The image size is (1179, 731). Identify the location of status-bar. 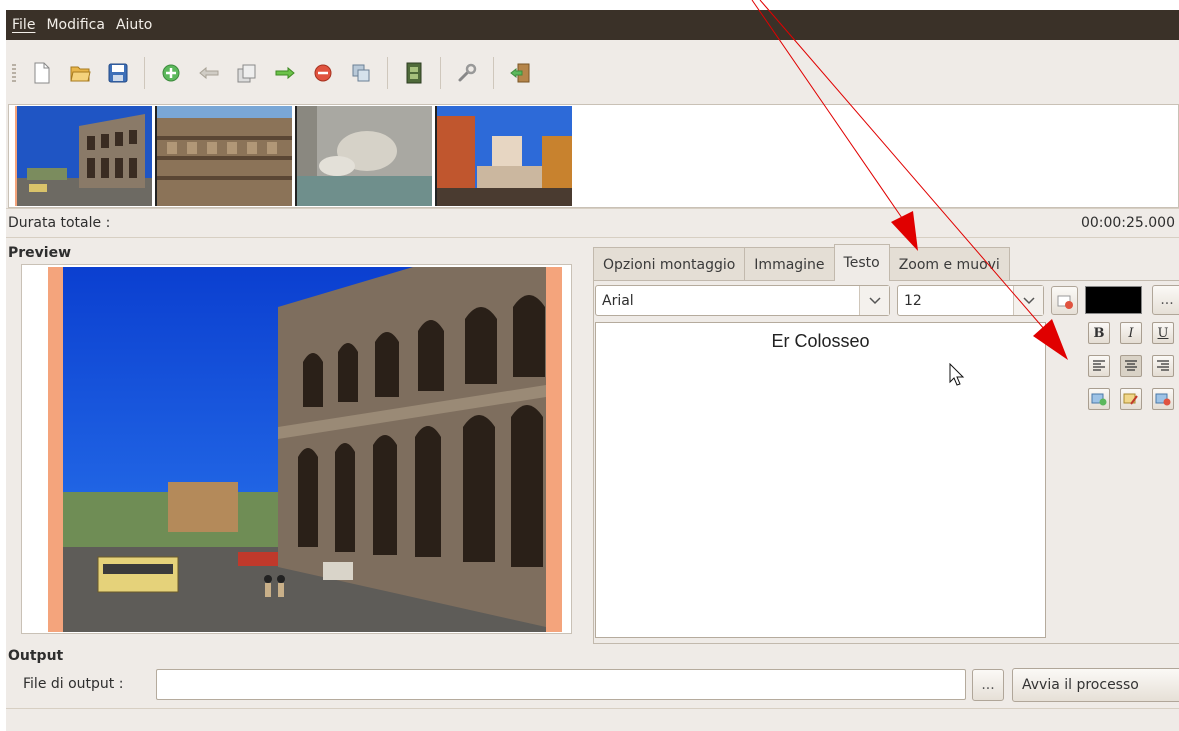
(592, 719).